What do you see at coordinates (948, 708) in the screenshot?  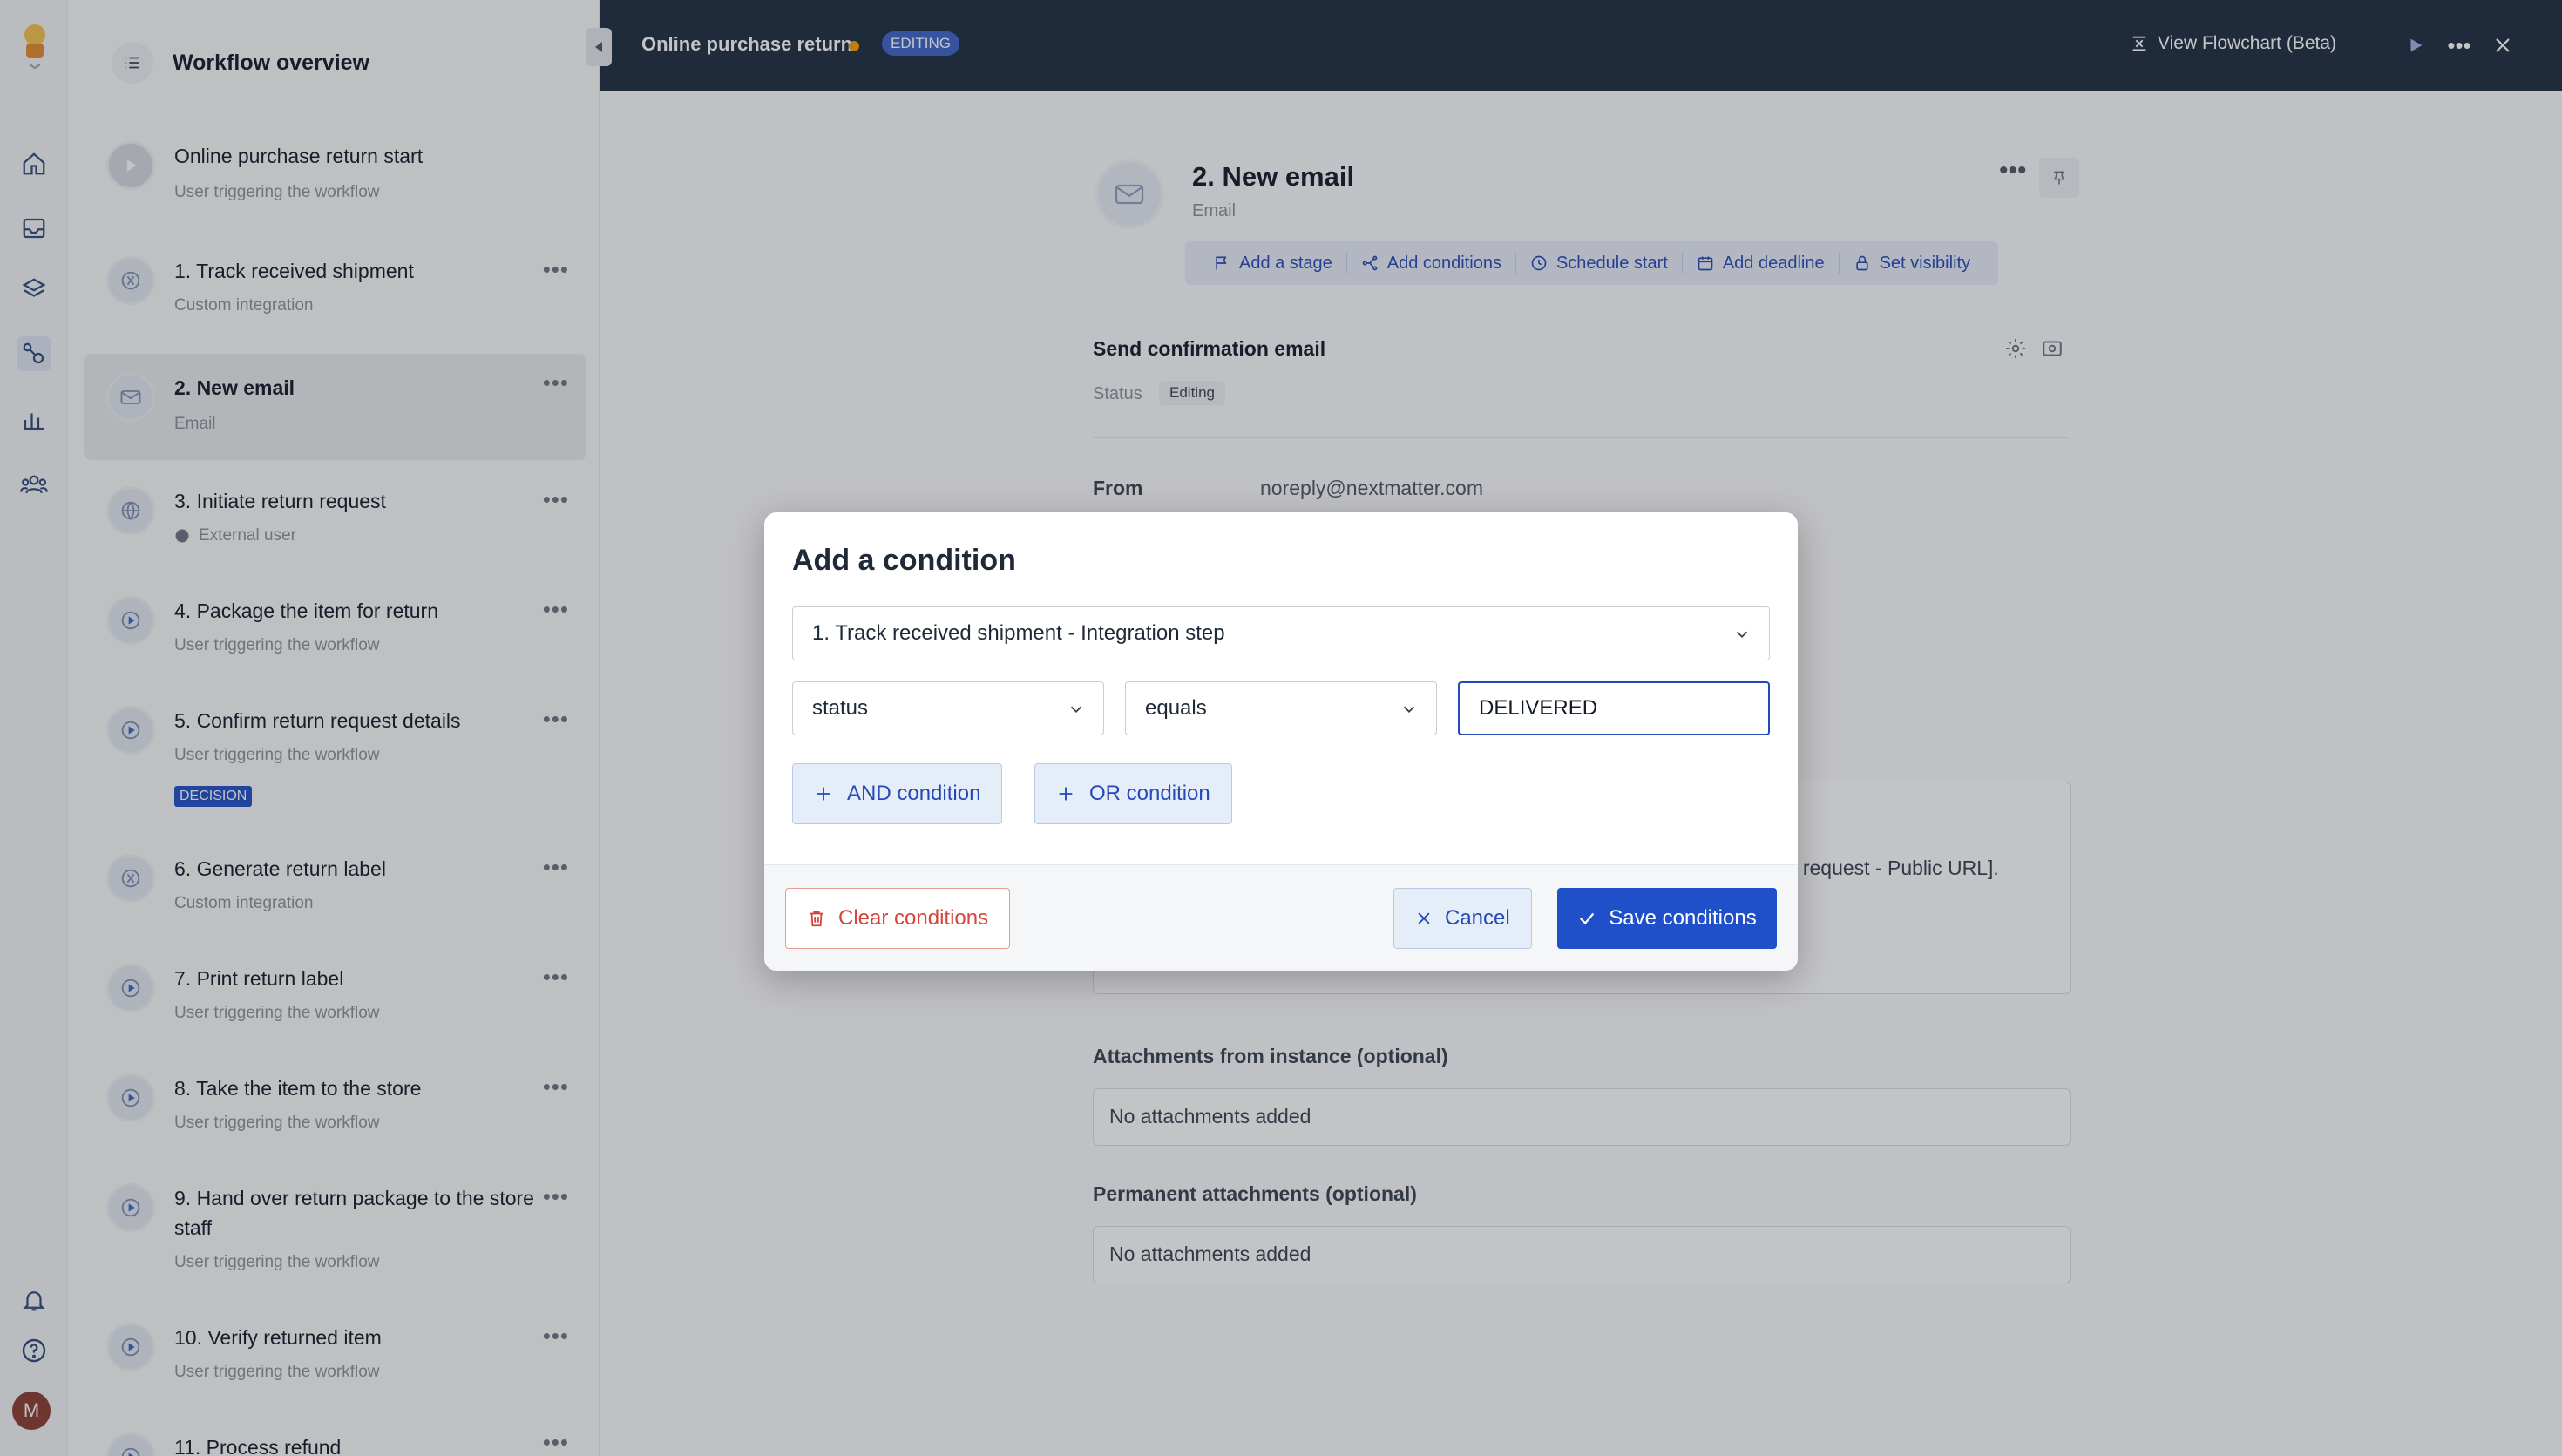 I see `field-select: status` at bounding box center [948, 708].